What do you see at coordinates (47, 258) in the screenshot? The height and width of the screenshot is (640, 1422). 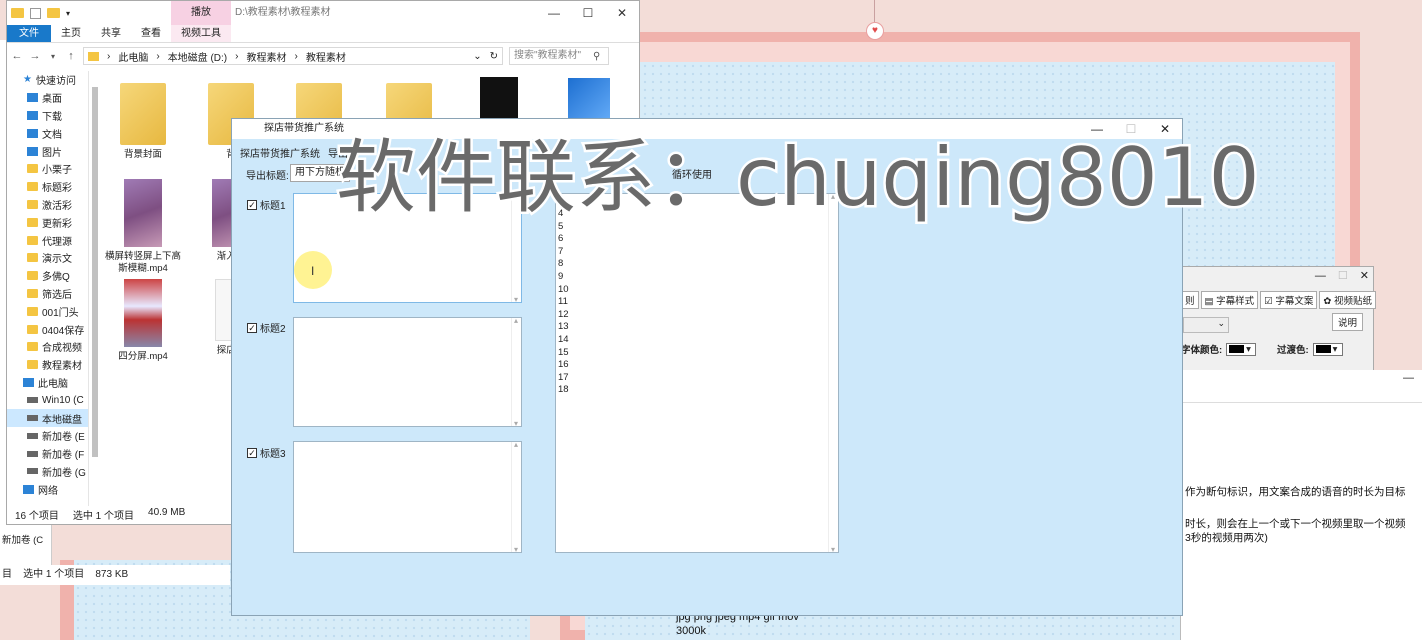 I see `sidebar-item: 演示文` at bounding box center [47, 258].